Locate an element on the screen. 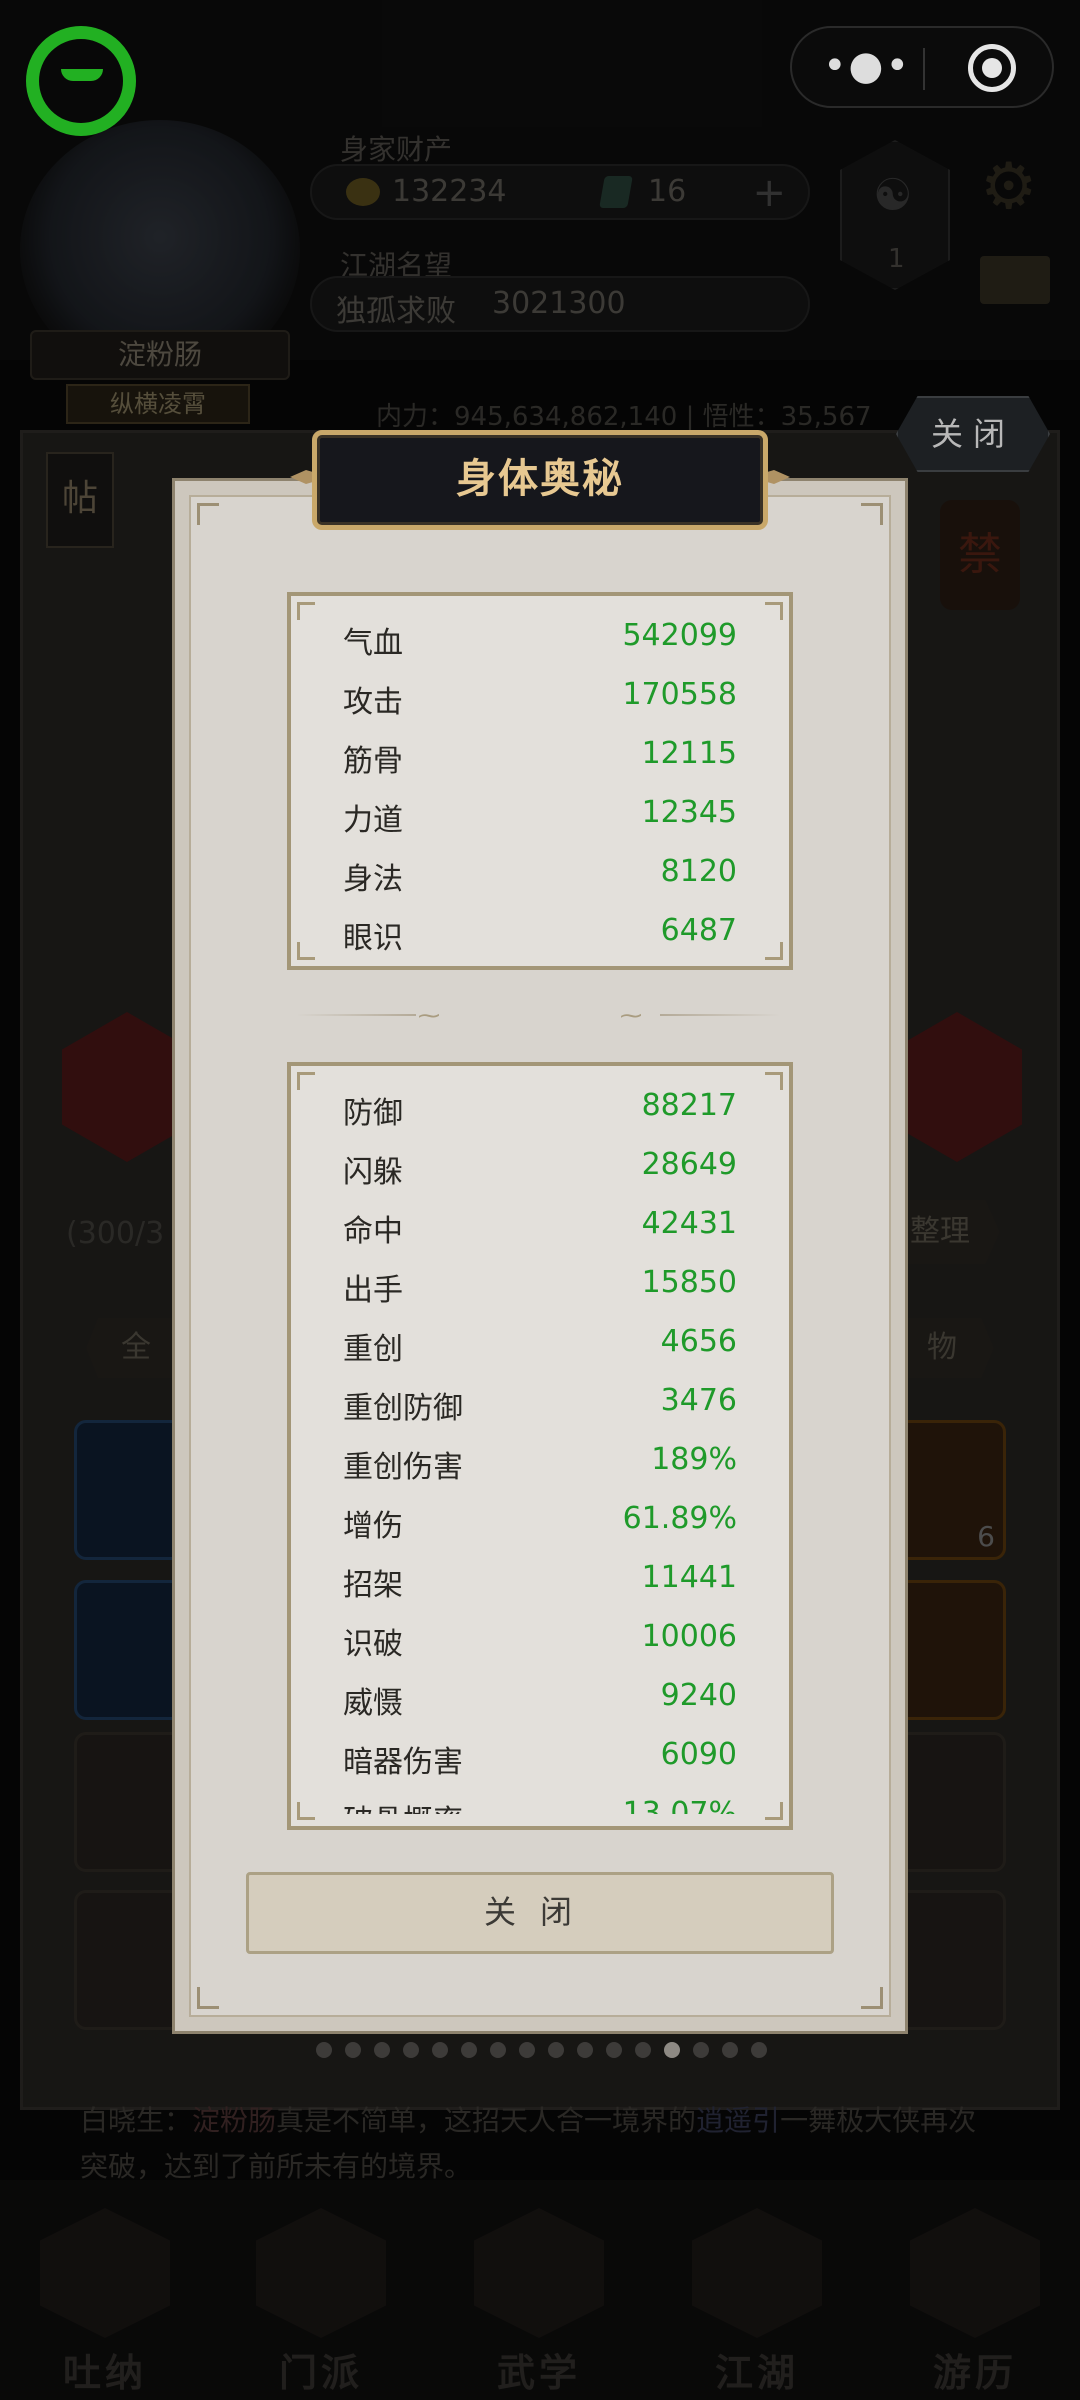 The width and height of the screenshot is (1080, 2400). exit-mini-program-icon is located at coordinates (992, 68).